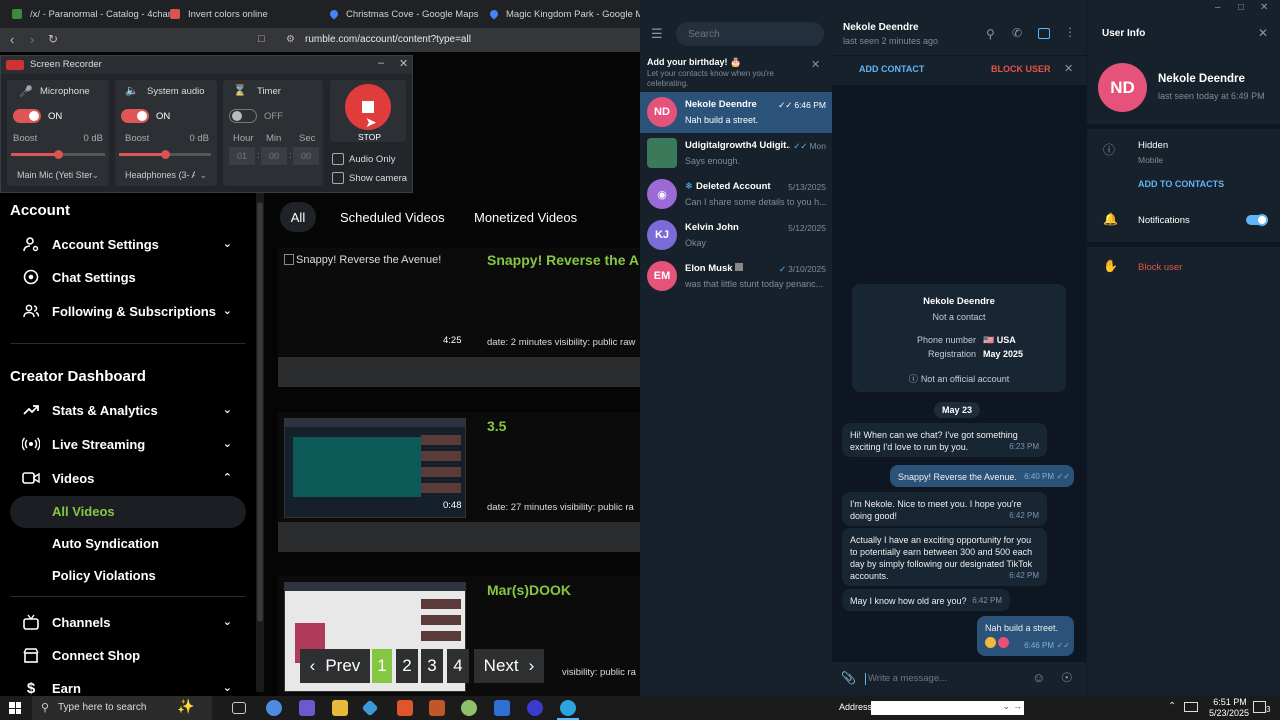  Describe the element at coordinates (381, 63) in the screenshot. I see `minimize-icon: –` at that location.